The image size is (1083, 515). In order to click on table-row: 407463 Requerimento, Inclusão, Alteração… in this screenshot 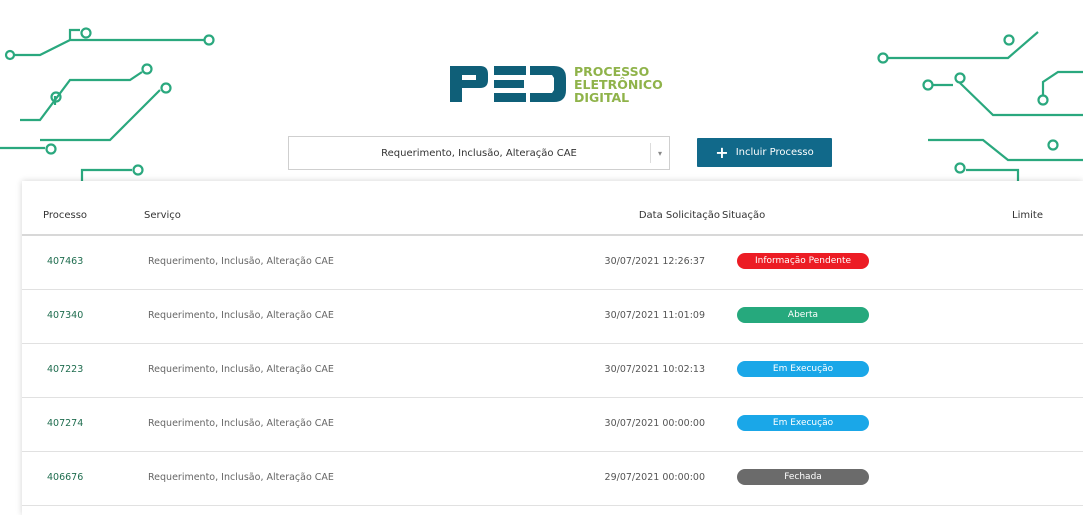, I will do `click(552, 263)`.